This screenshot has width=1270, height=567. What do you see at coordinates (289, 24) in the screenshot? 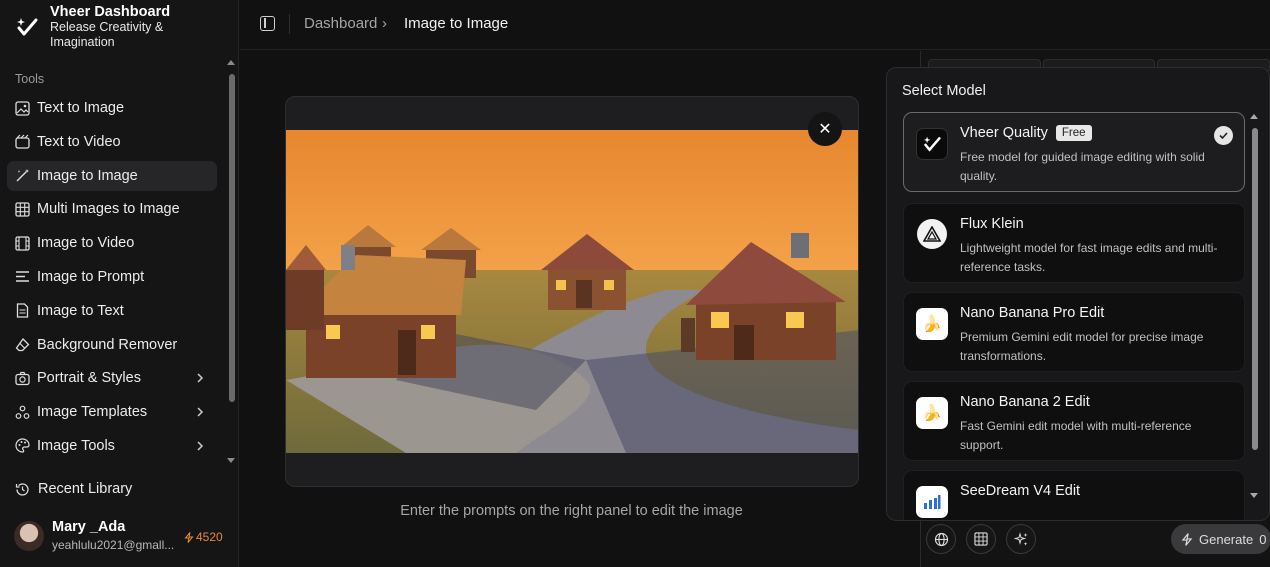
I see `header-divider` at bounding box center [289, 24].